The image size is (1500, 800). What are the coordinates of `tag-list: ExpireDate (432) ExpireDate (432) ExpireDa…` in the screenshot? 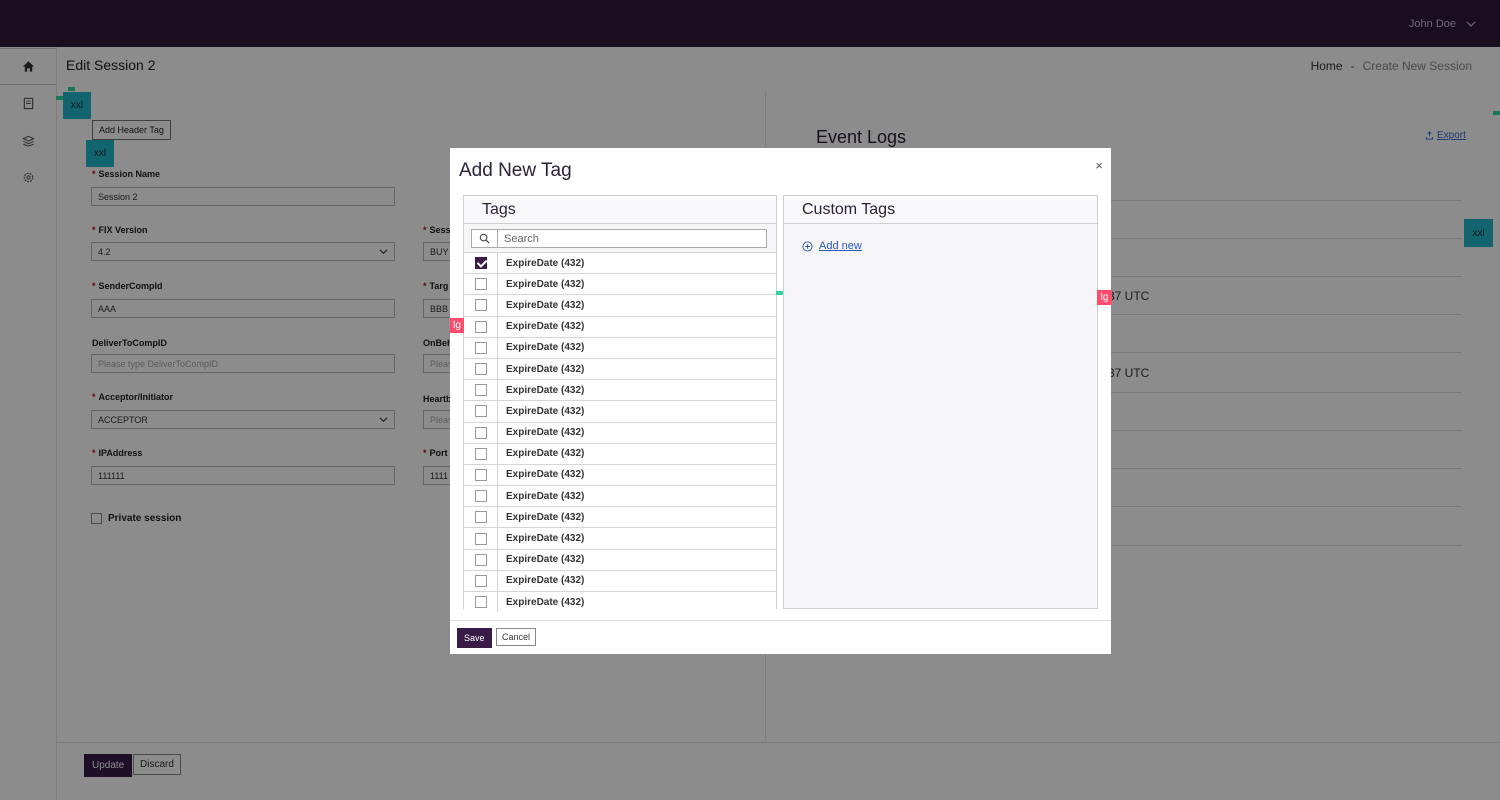 It's located at (620, 432).